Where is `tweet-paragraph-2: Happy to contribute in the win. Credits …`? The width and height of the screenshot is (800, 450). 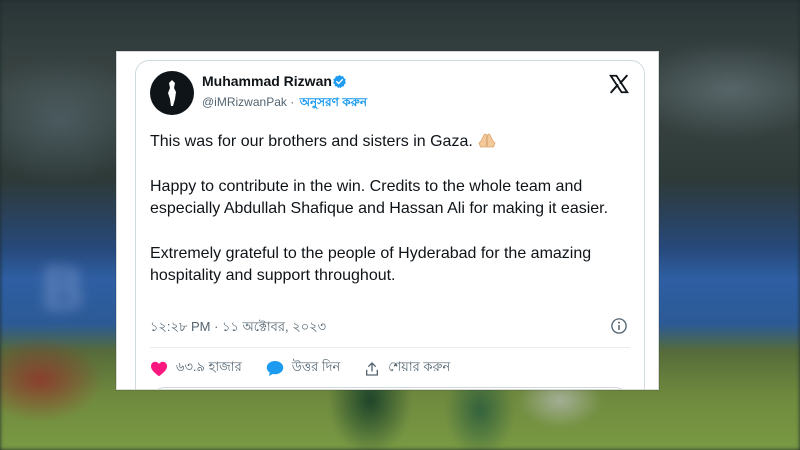
tweet-paragraph-2: Happy to contribute in the win. Credits … is located at coordinates (379, 197).